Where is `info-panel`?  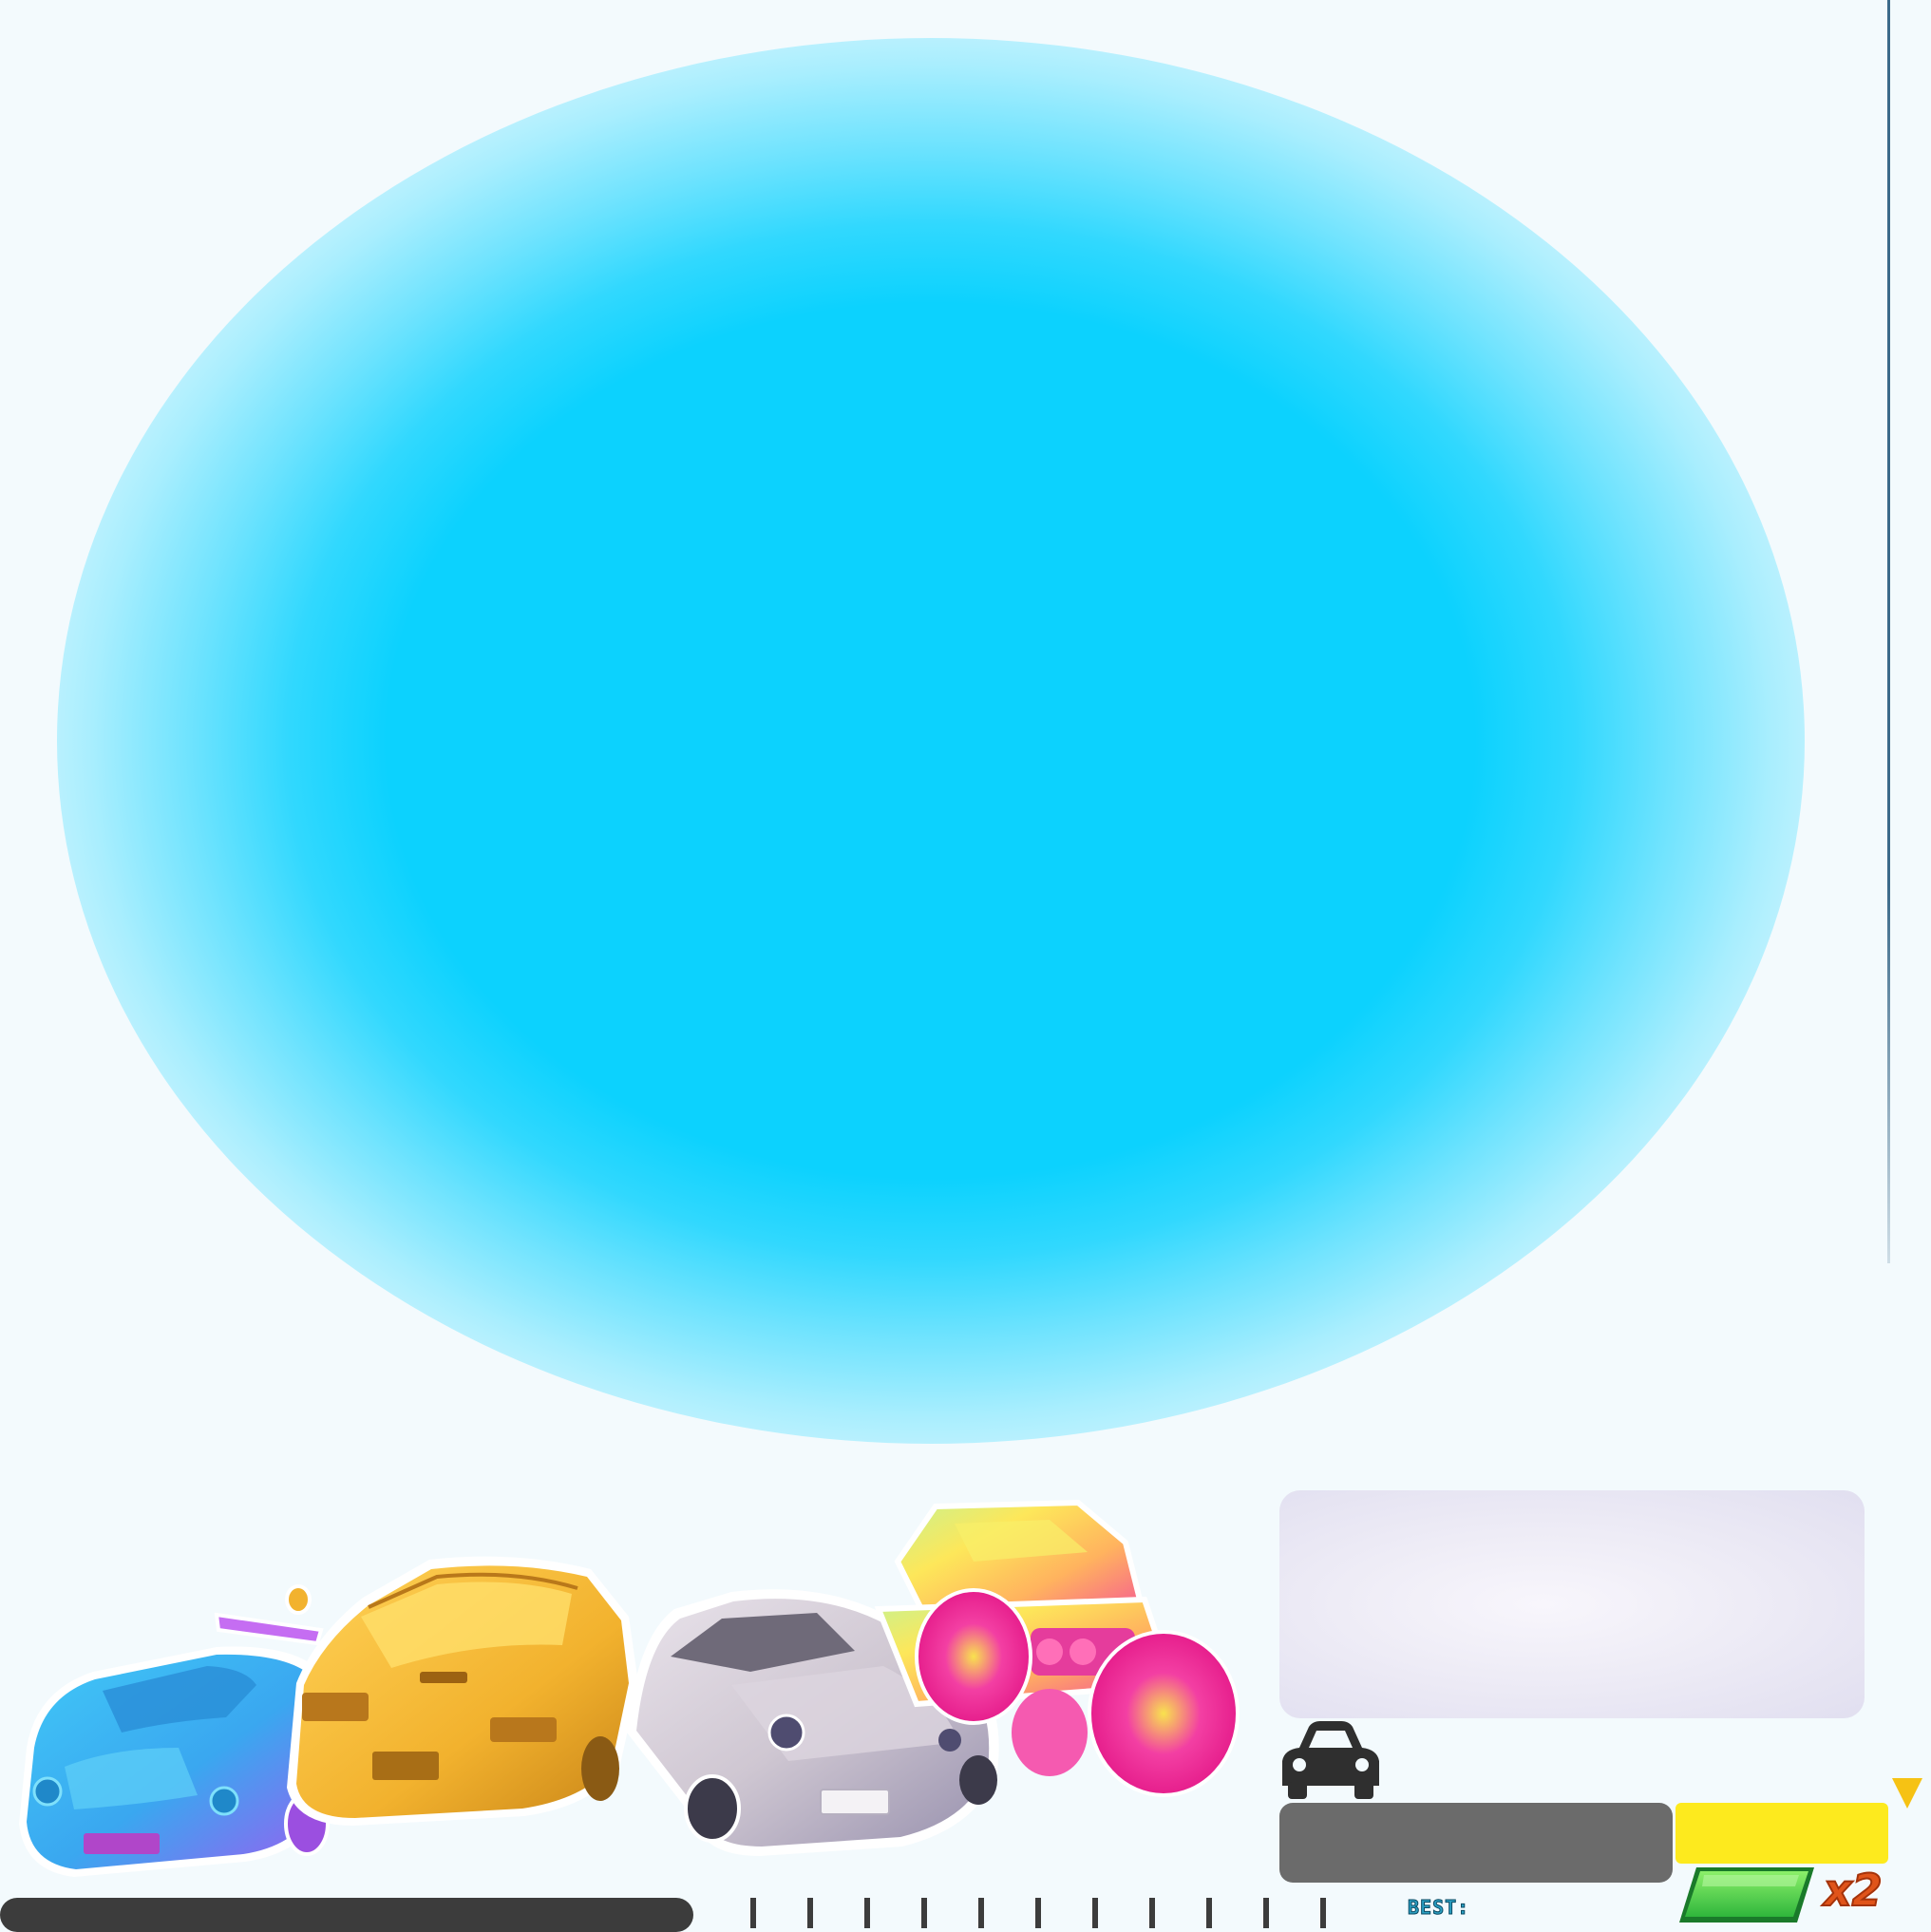
info-panel is located at coordinates (1572, 1604).